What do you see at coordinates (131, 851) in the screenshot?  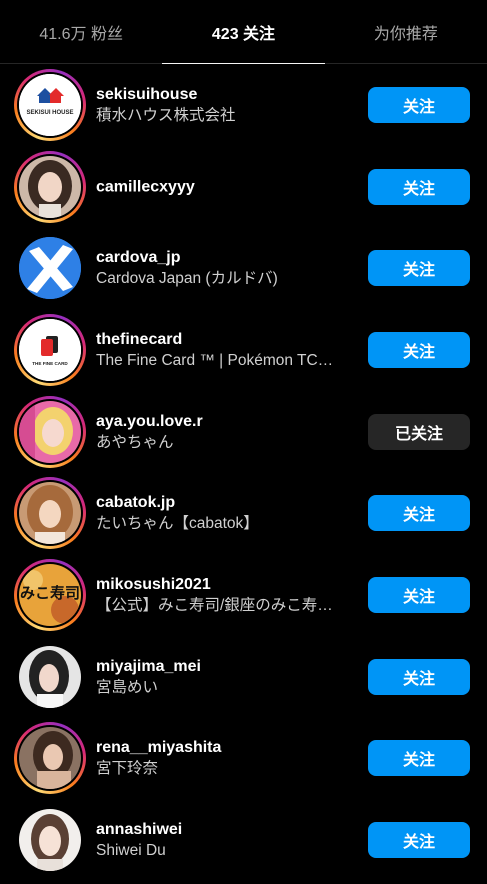 I see `display-name: Shiwei Du` at bounding box center [131, 851].